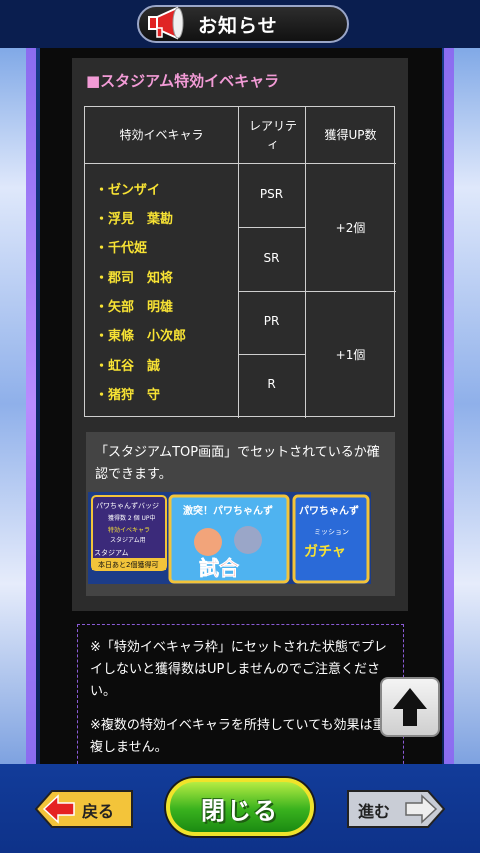 This screenshot has height=853, width=480. I want to click on header-character: 特効イベキャラ, so click(161, 135).